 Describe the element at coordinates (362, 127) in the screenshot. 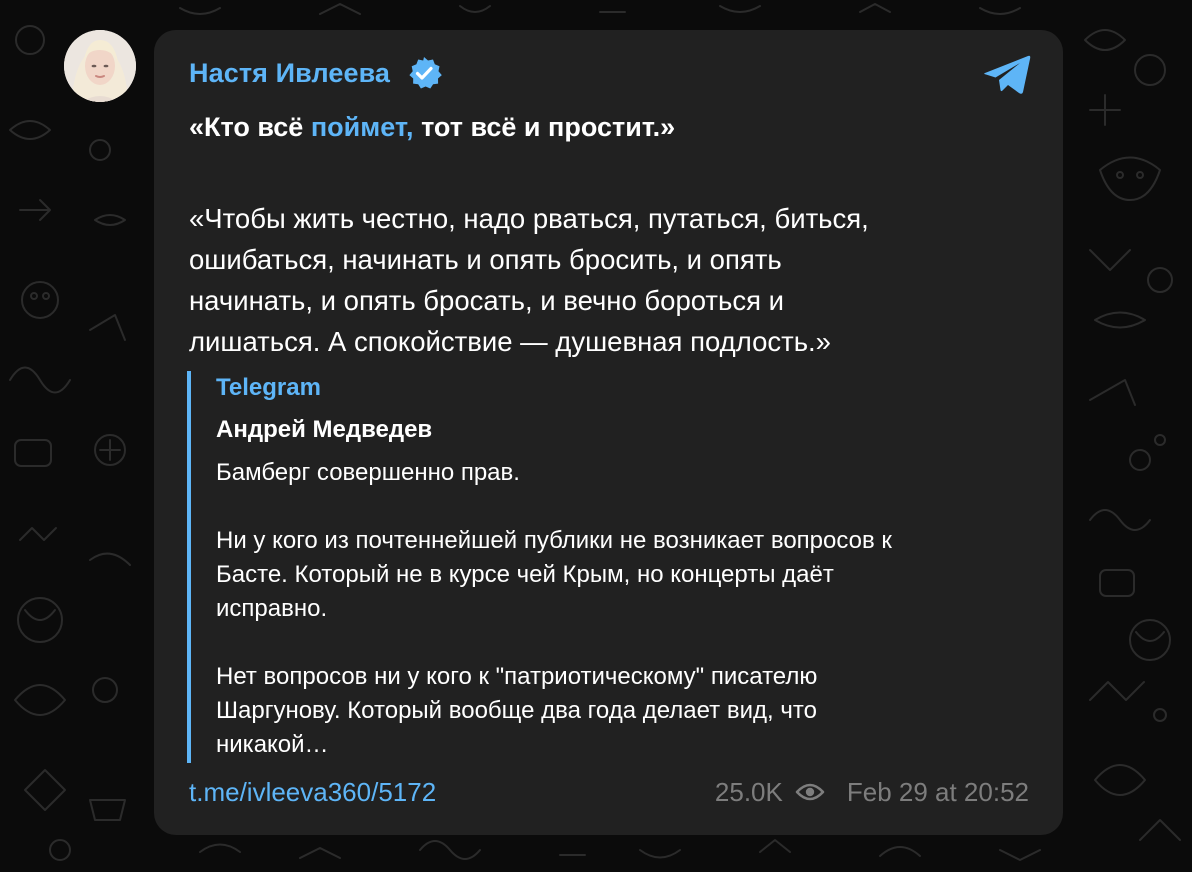

I see `headline-link: поймет,` at that location.